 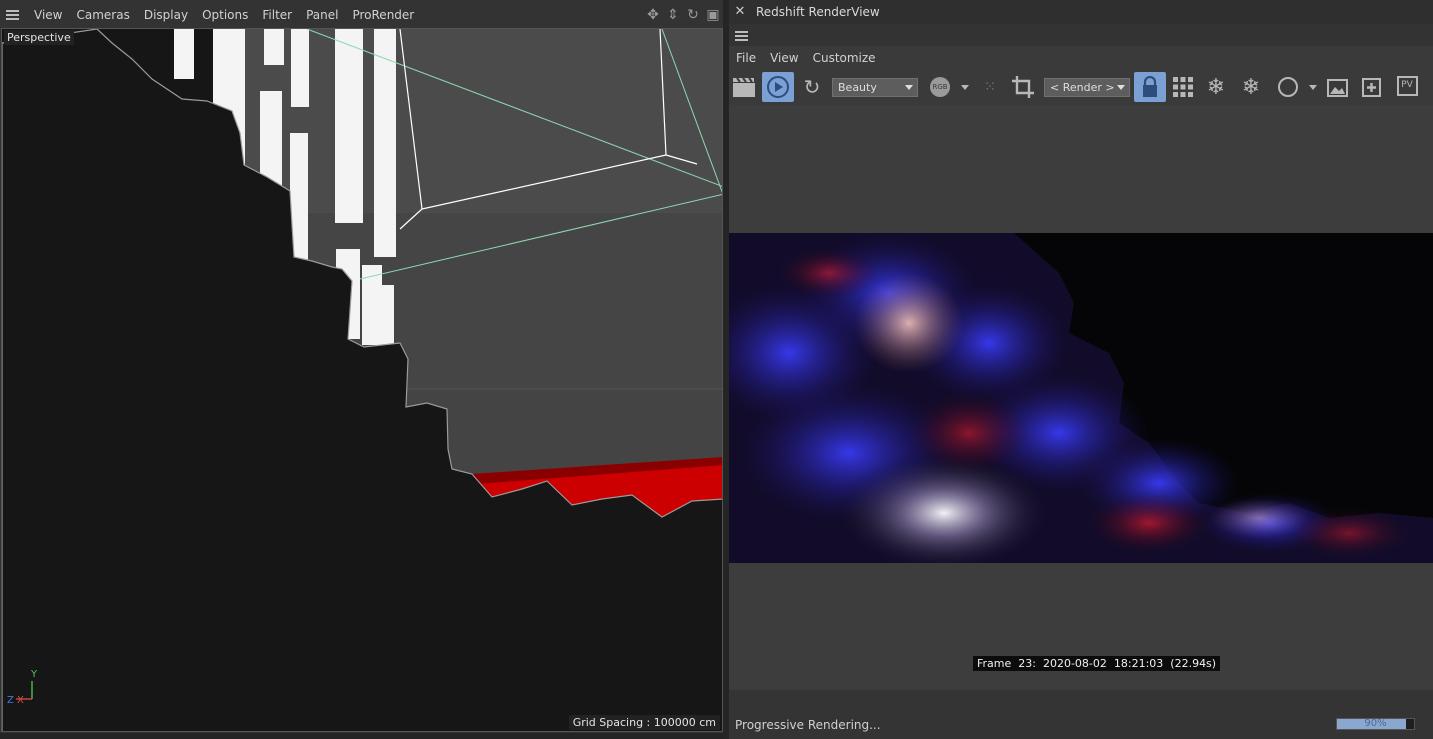 What do you see at coordinates (875, 87) in the screenshot?
I see `aov-dropdown: Beauty` at bounding box center [875, 87].